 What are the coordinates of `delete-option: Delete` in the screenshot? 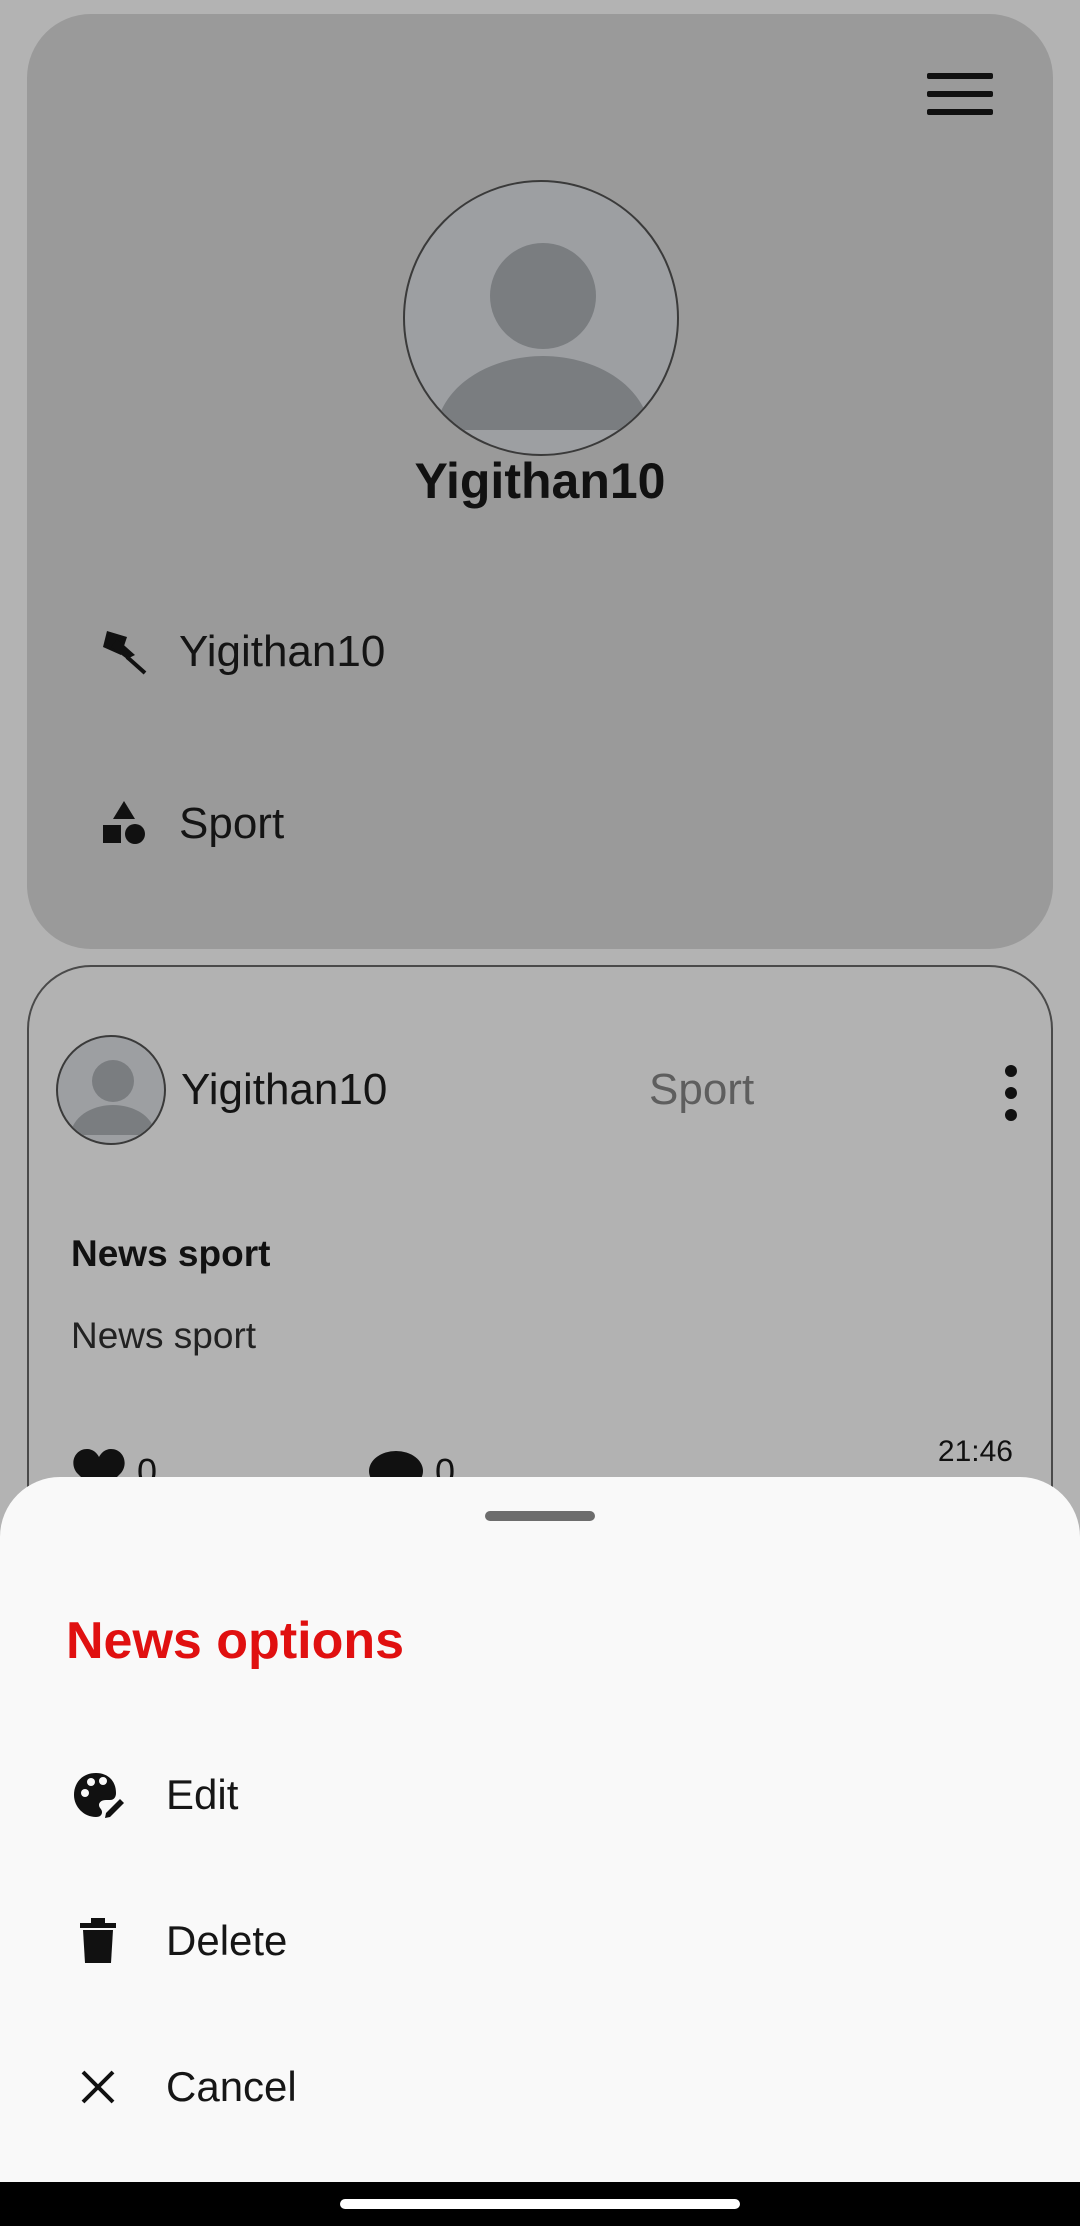 It's located at (540, 1941).